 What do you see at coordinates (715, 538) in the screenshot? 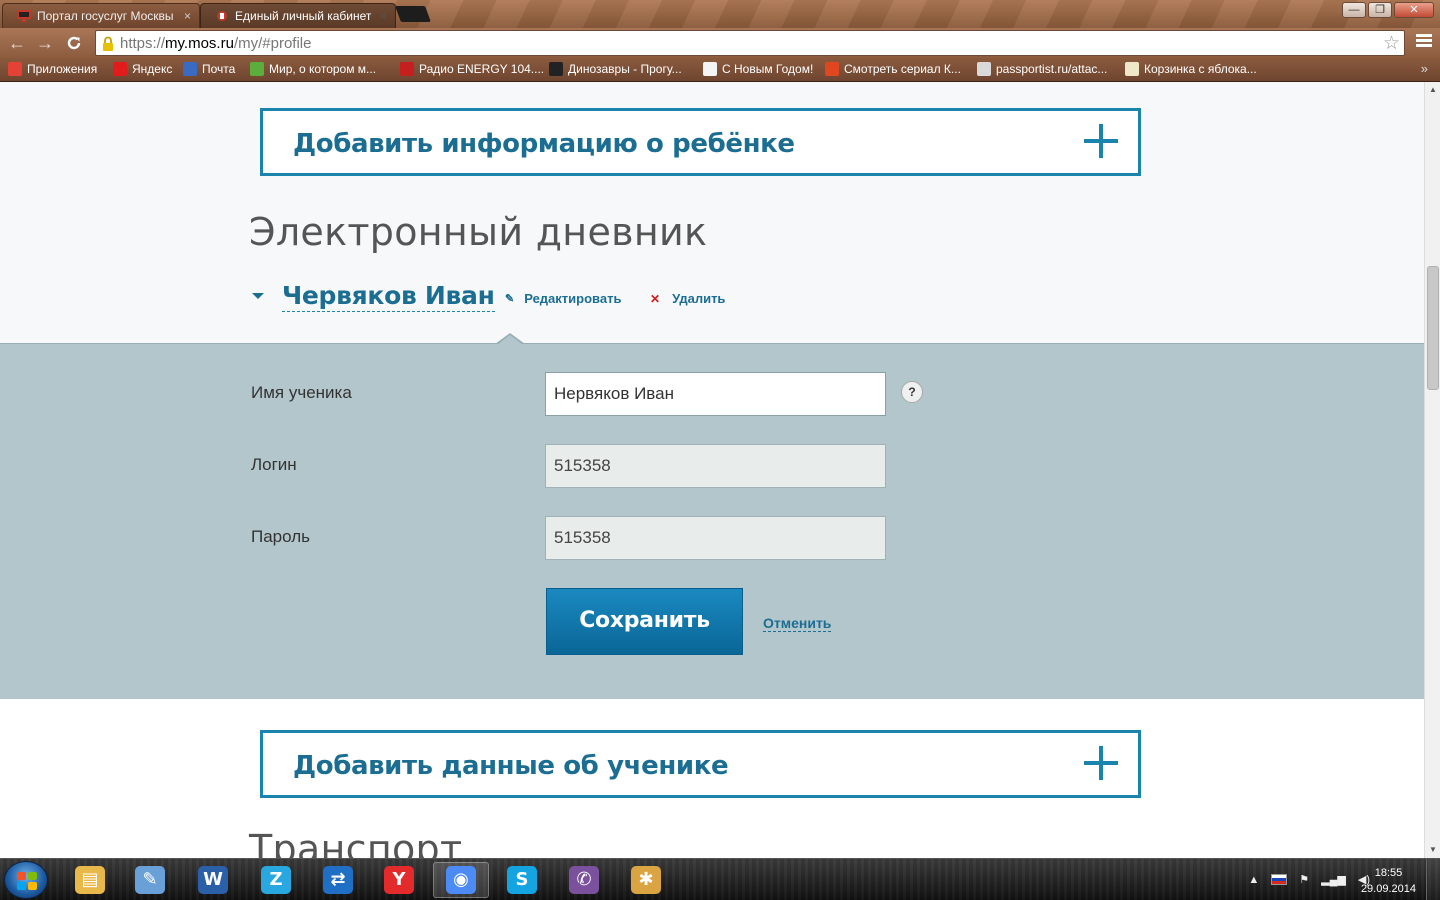
I see `password-input: 515358` at bounding box center [715, 538].